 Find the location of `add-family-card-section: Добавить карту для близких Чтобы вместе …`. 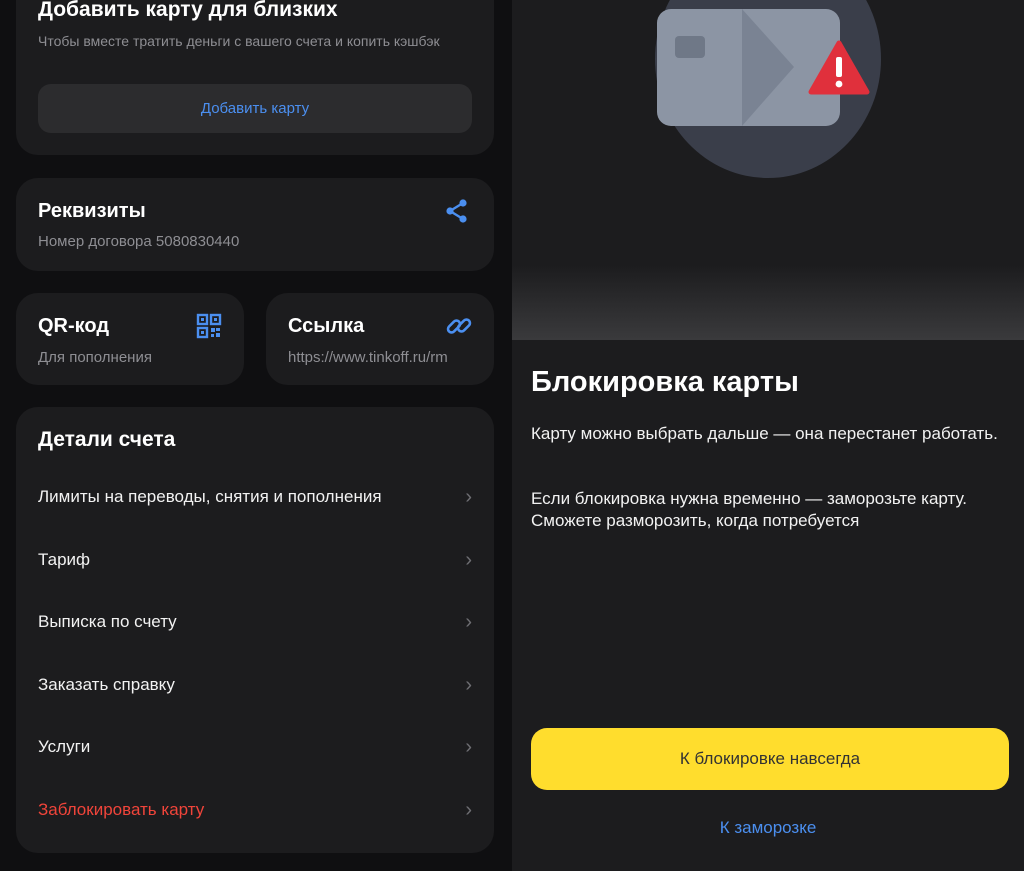

add-family-card-section: Добавить карту для близких Чтобы вместе … is located at coordinates (255, 77).